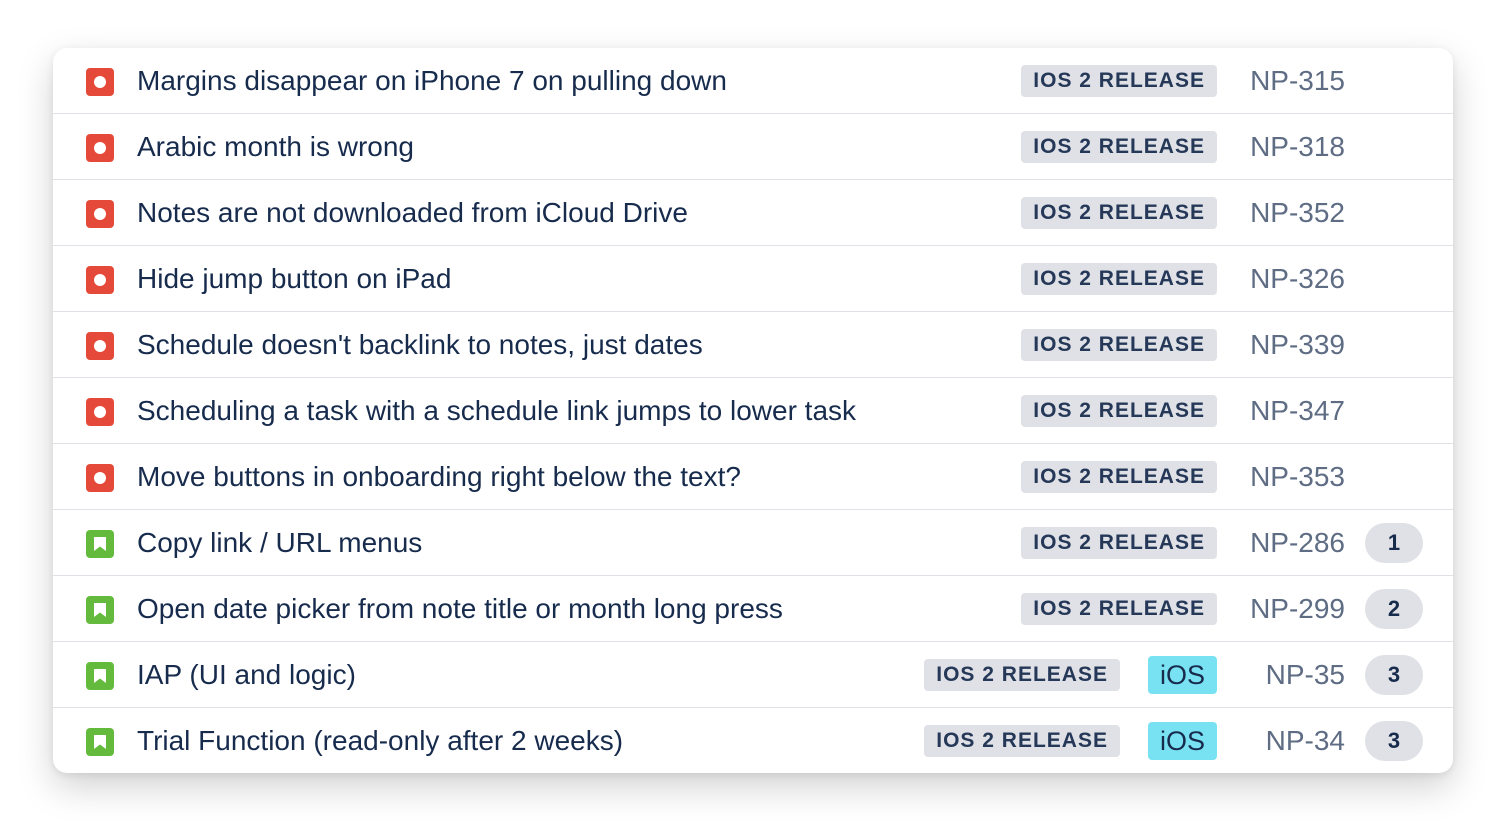  I want to click on count-badge: 2, so click(1394, 609).